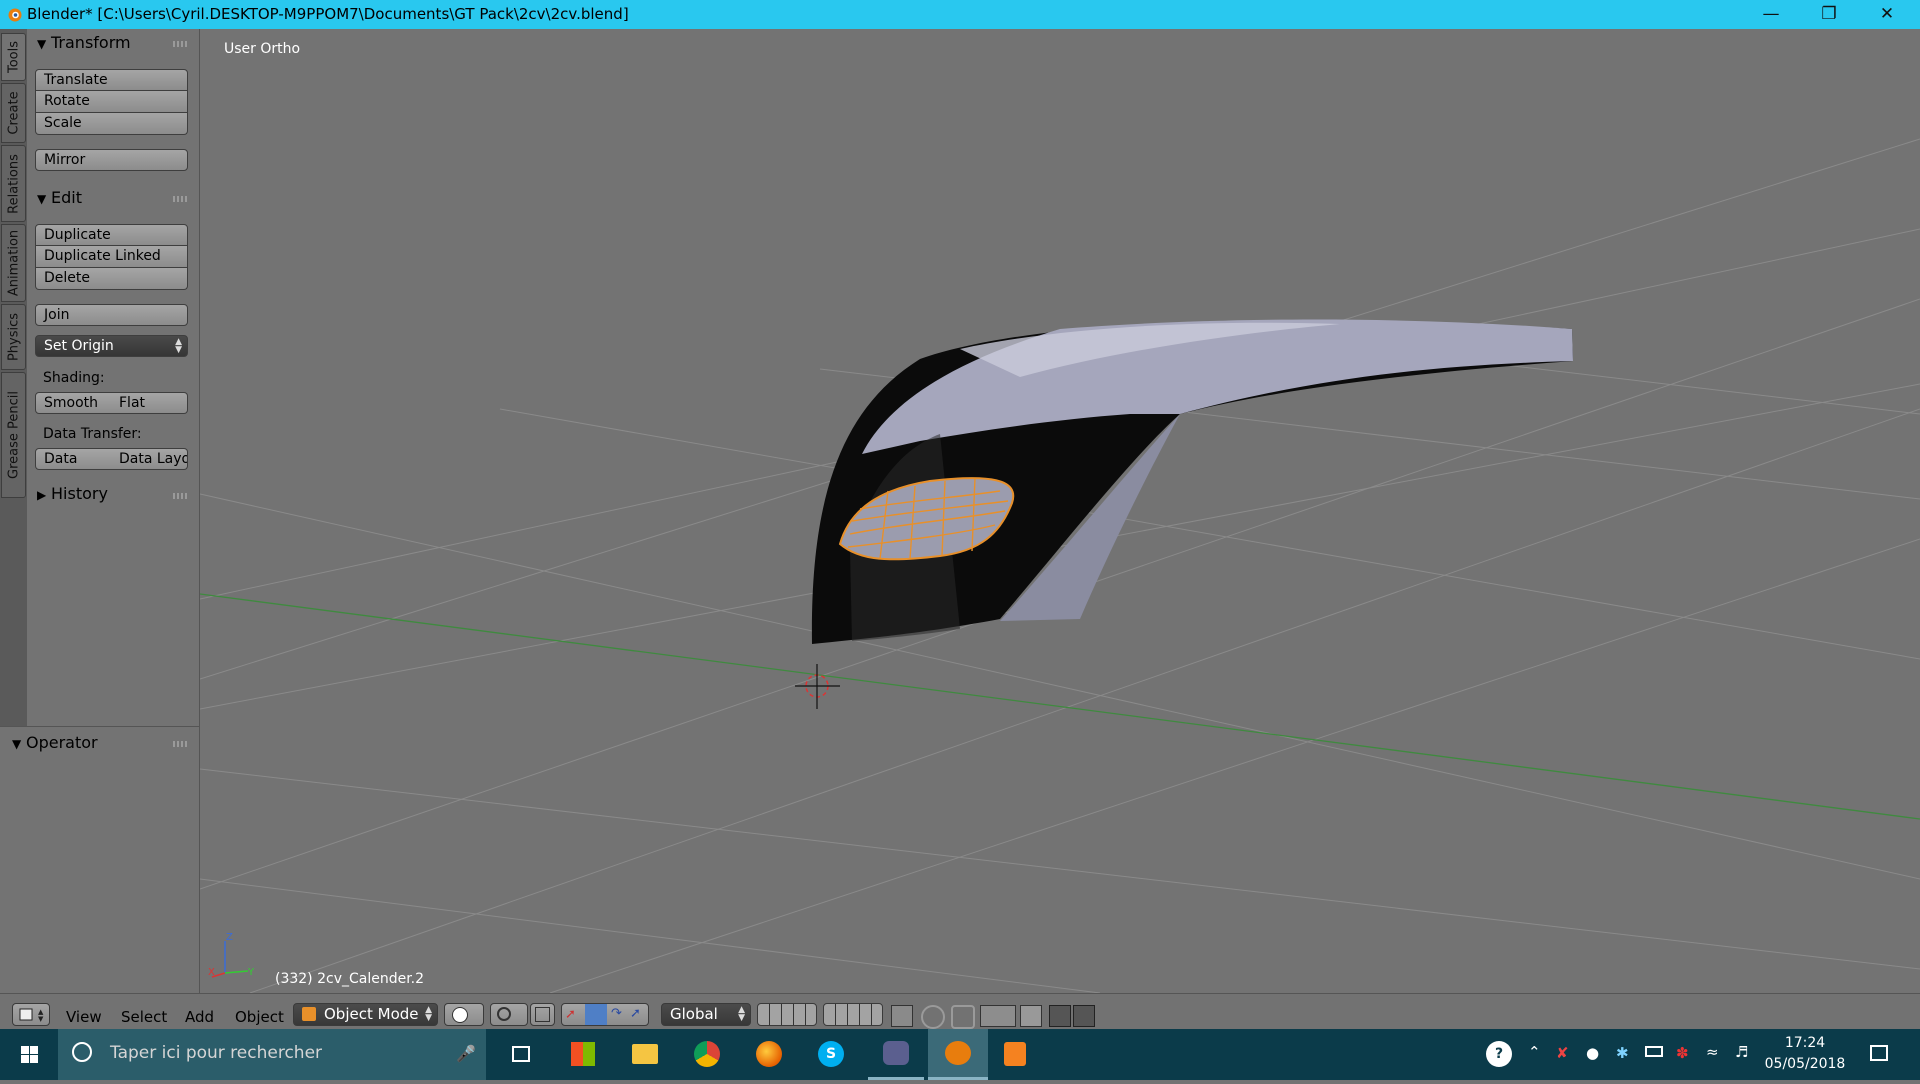  What do you see at coordinates (74, 378) in the screenshot?
I see `shading-label: Shading:` at bounding box center [74, 378].